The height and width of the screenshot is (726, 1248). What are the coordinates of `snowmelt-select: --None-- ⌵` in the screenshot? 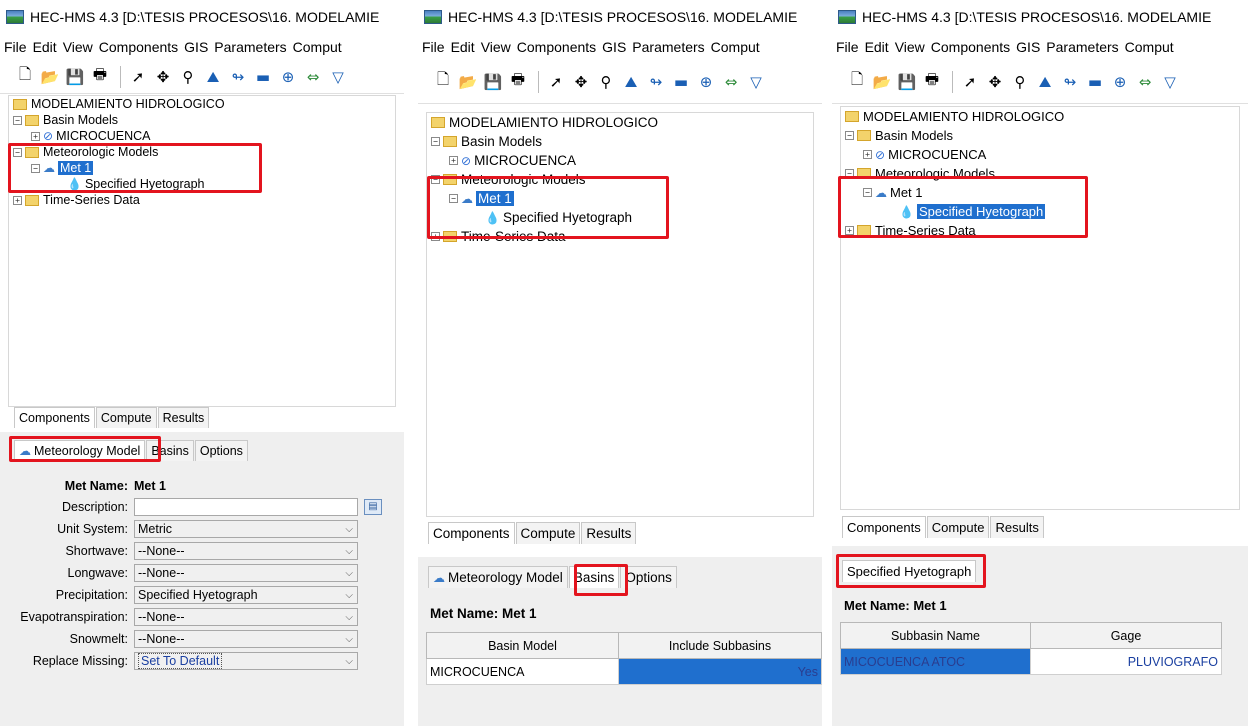 It's located at (246, 639).